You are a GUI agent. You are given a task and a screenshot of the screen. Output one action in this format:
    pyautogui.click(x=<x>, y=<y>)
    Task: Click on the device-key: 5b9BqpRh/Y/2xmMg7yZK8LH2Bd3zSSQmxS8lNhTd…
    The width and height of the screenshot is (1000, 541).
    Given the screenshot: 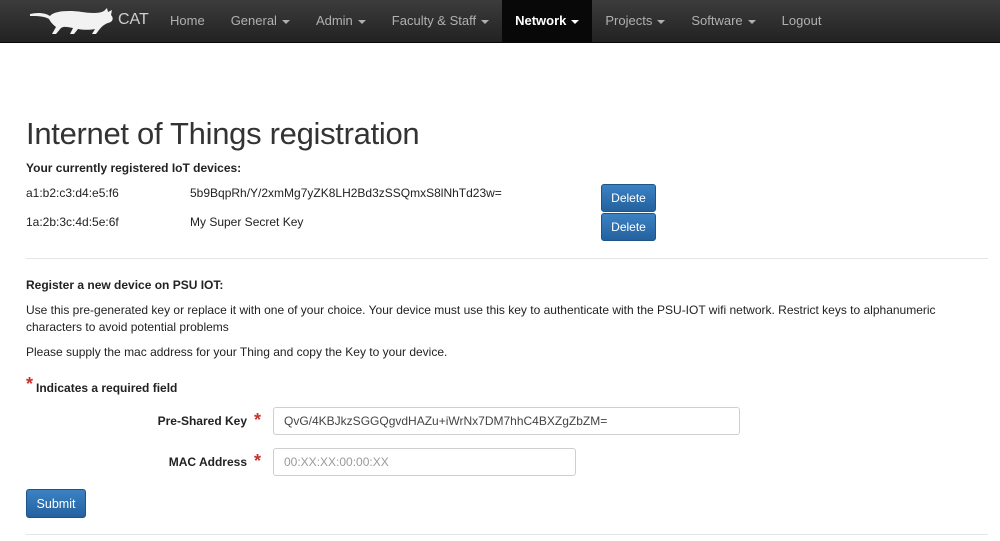 What is the action you would take?
    pyautogui.click(x=346, y=193)
    